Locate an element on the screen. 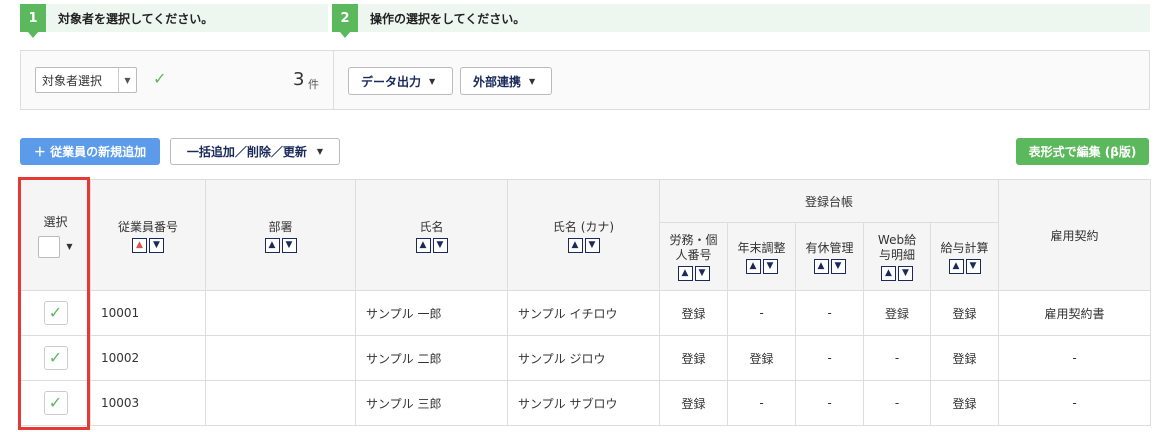 This screenshot has height=432, width=1172. cell-web-payslip: 登録 is located at coordinates (897, 313).